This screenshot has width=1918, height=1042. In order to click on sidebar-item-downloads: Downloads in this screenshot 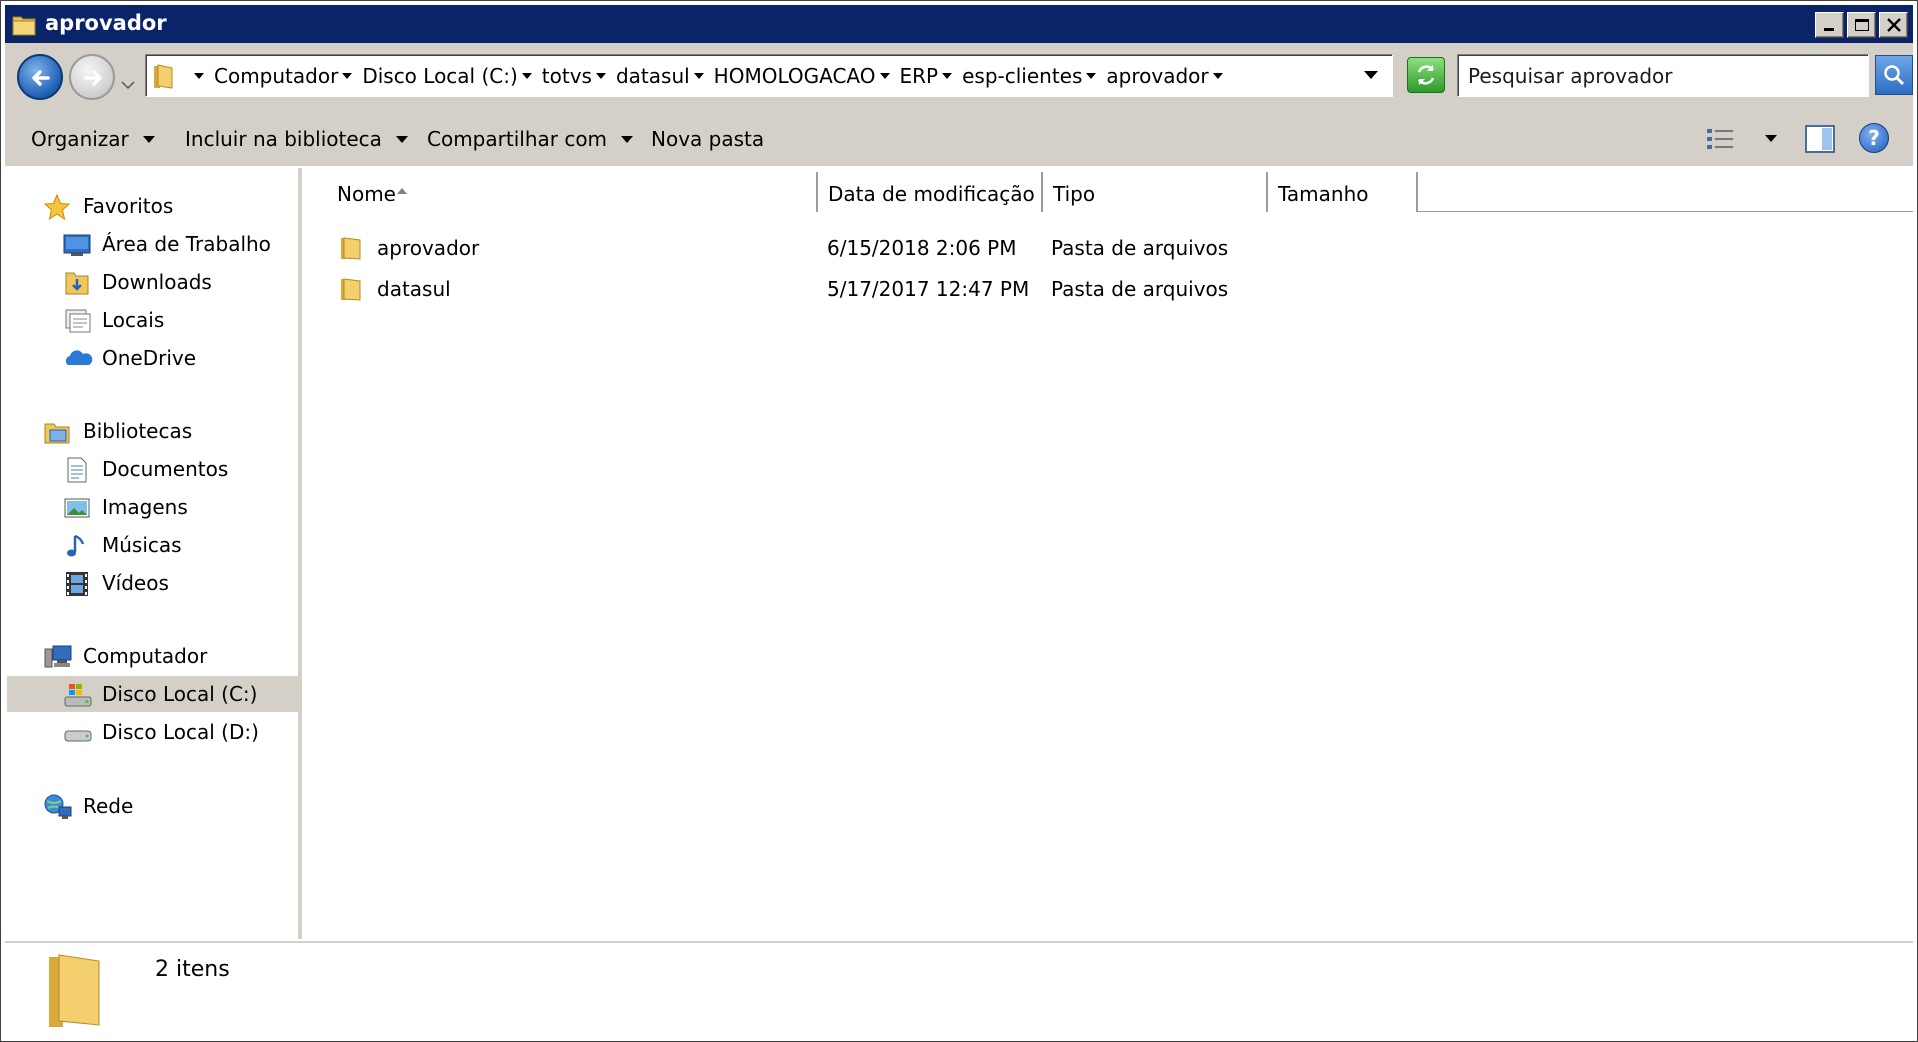, I will do `click(154, 282)`.